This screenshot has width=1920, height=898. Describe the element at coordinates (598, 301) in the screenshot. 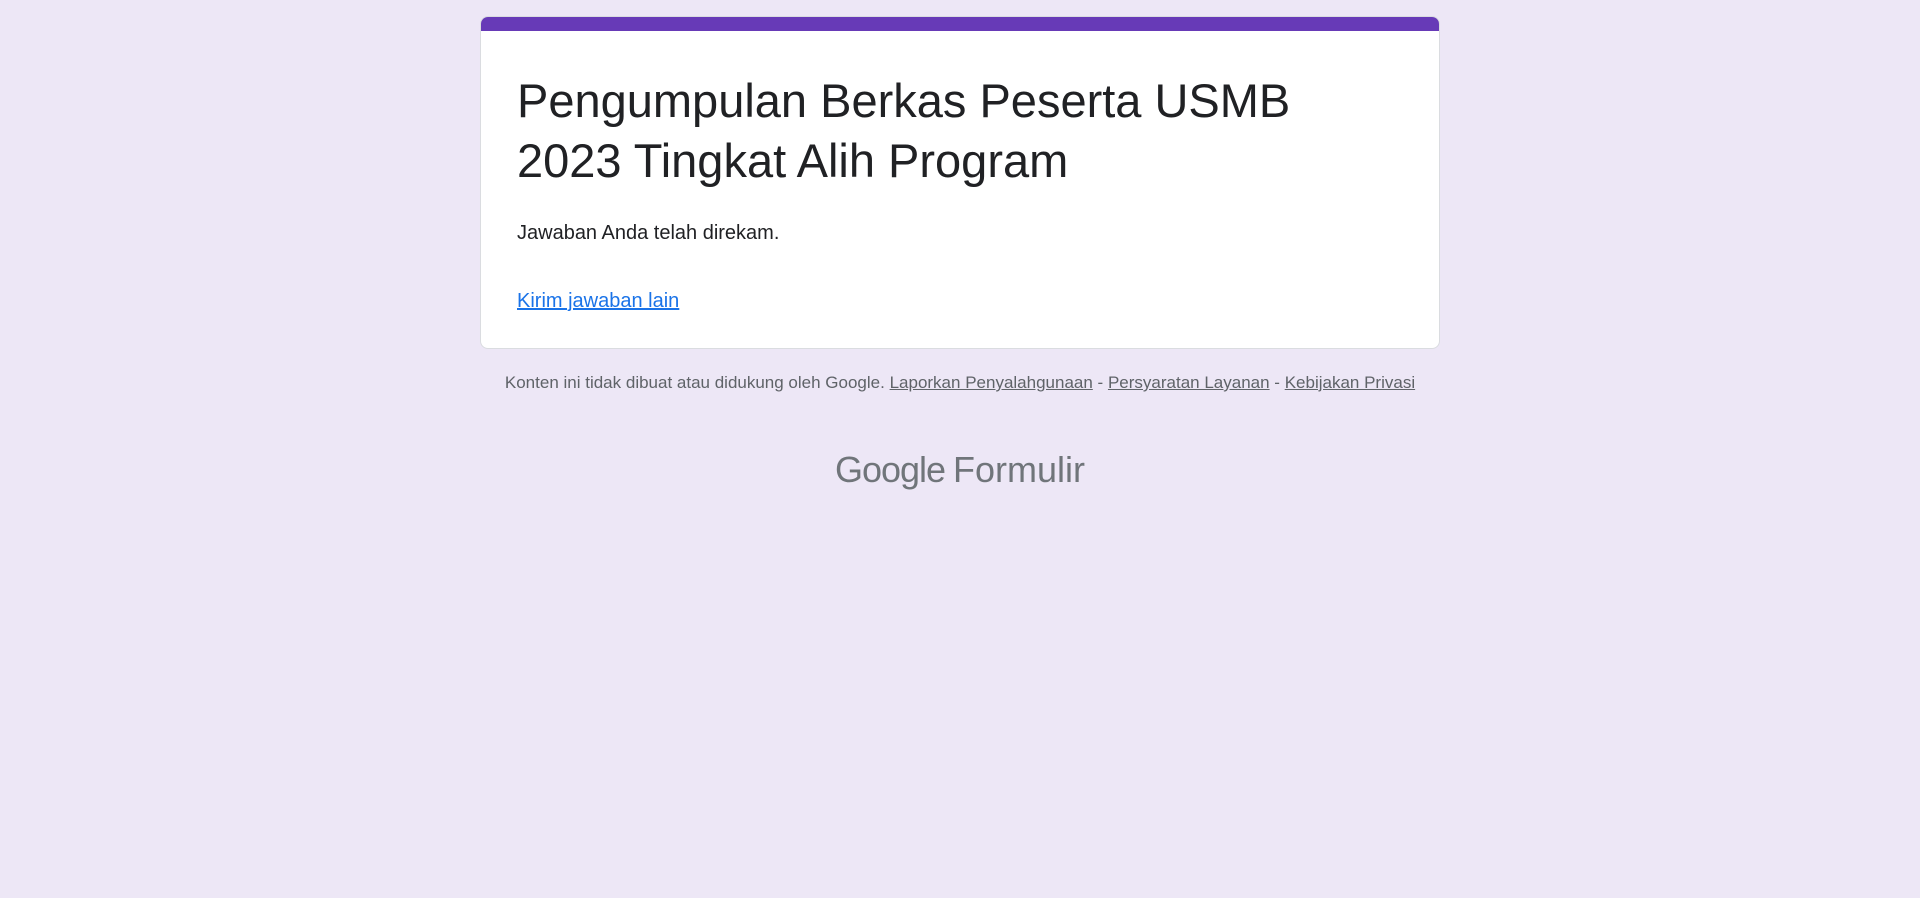

I see `submit-another-response-link: Kirim jawaban lain` at that location.